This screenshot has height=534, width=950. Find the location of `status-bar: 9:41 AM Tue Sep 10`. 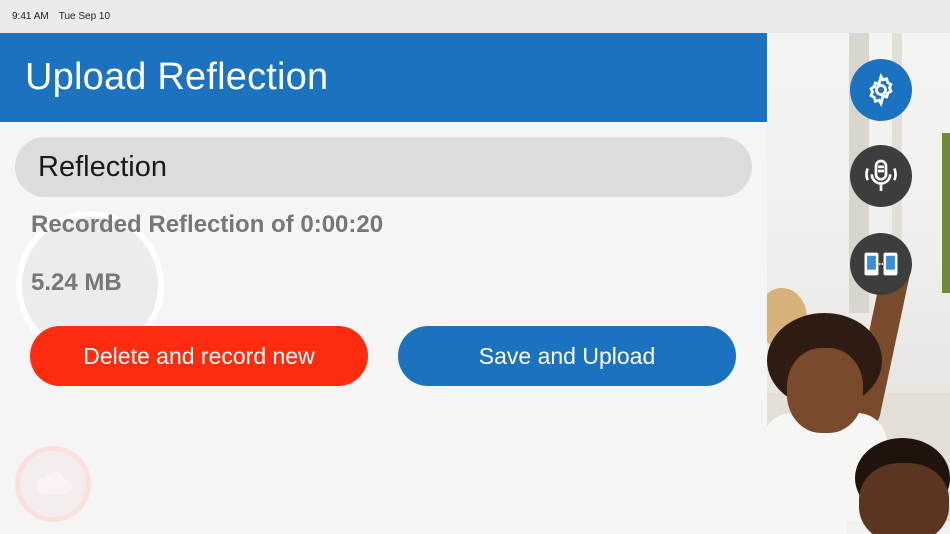

status-bar: 9:41 AM Tue Sep 10 is located at coordinates (475, 16).